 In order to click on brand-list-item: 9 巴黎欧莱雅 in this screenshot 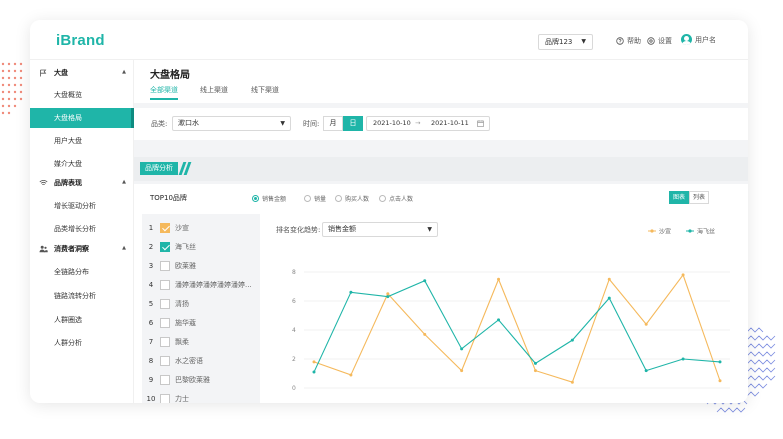, I will do `click(201, 379)`.